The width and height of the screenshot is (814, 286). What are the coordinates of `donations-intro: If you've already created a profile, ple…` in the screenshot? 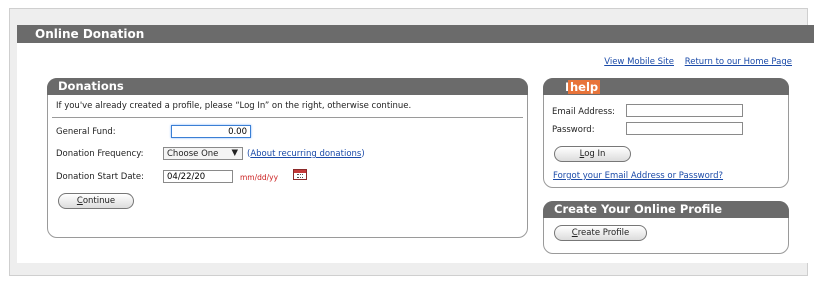 It's located at (234, 106).